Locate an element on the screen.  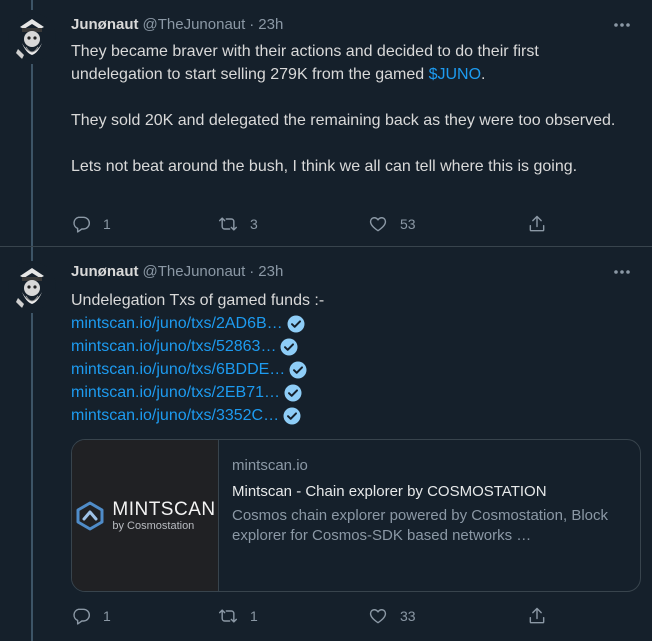
brand-subtitle: by Cosmostation is located at coordinates (153, 525).